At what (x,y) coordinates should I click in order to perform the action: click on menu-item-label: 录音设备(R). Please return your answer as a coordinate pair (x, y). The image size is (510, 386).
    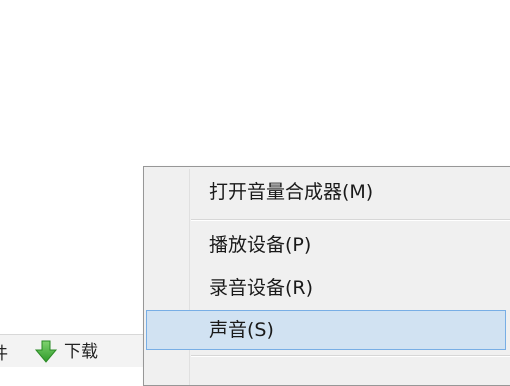
    Looking at the image, I should click on (261, 288).